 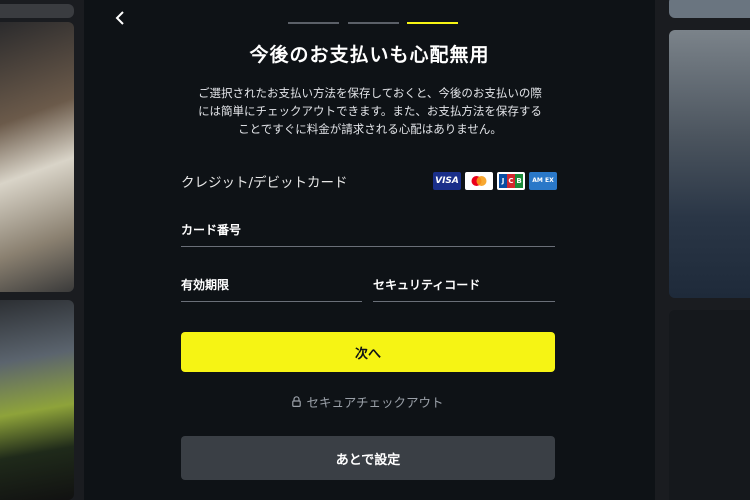 What do you see at coordinates (702, 250) in the screenshot?
I see `background-right-artwork` at bounding box center [702, 250].